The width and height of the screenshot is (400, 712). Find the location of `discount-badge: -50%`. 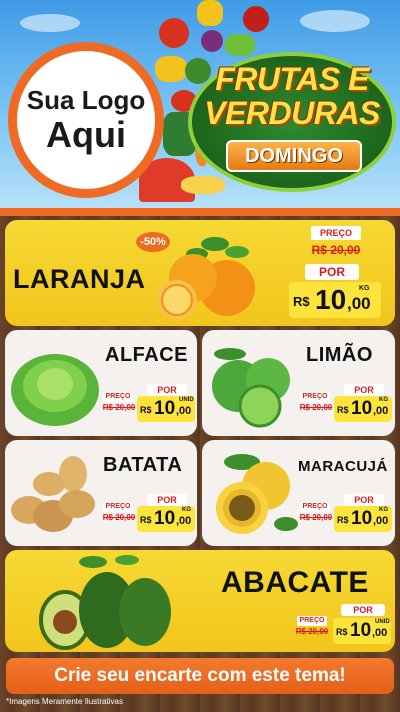

discount-badge: -50% is located at coordinates (153, 242).